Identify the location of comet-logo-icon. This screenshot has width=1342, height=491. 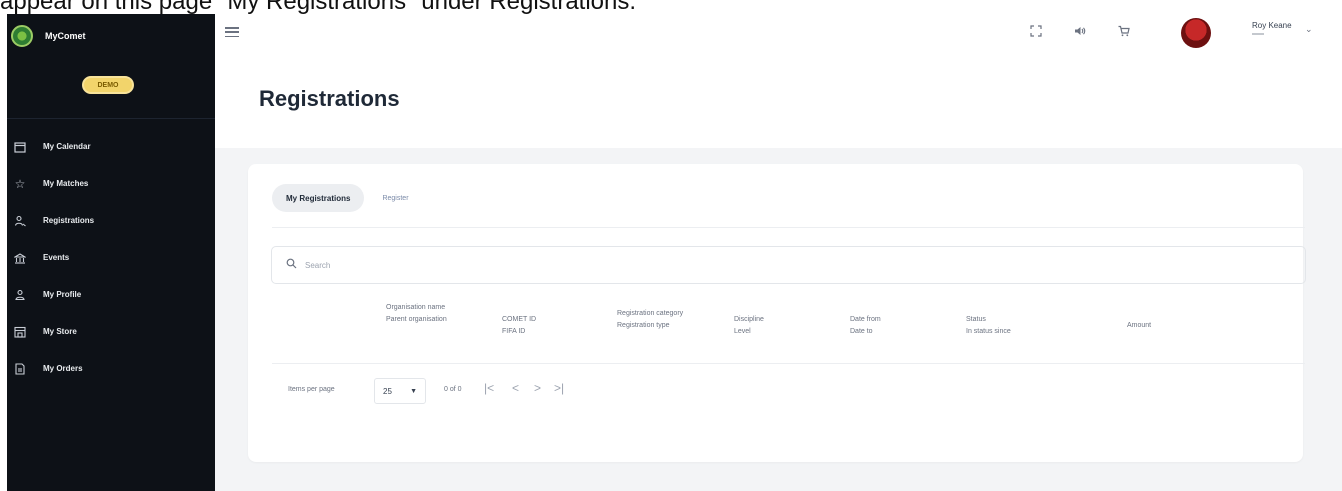
(22, 36).